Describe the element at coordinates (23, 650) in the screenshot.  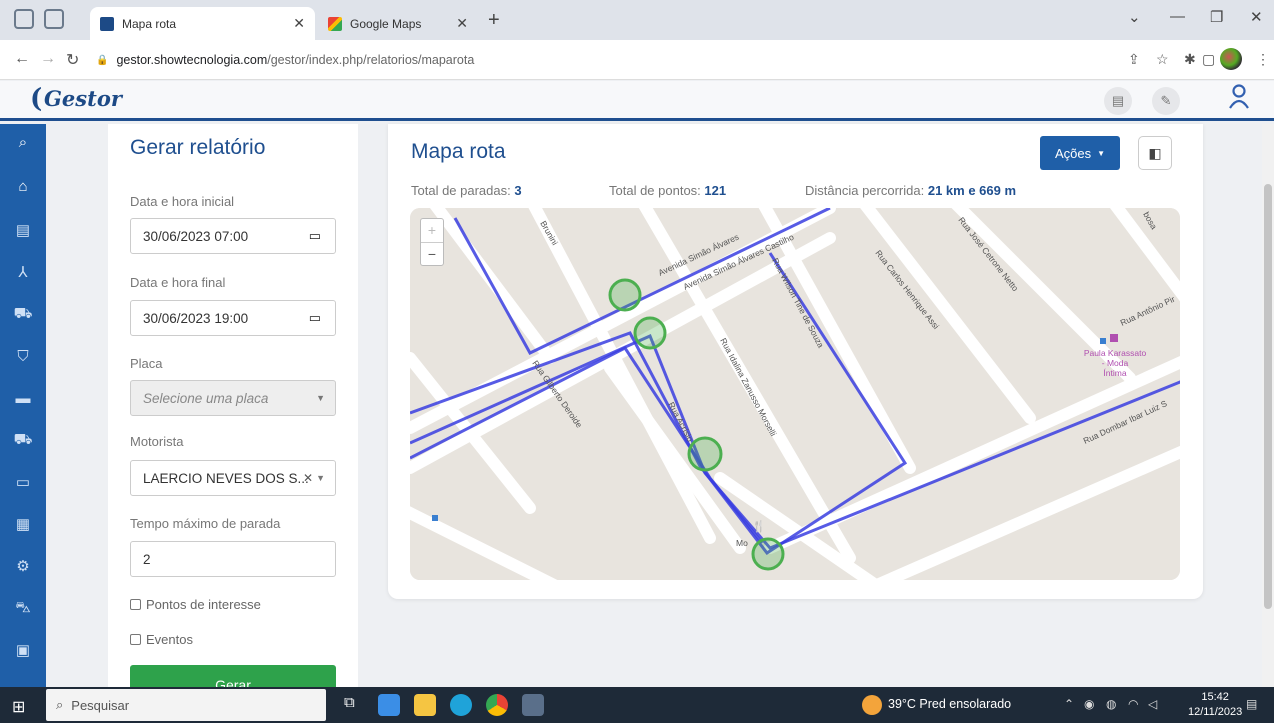
I see `monitor-icon: ▣` at that location.